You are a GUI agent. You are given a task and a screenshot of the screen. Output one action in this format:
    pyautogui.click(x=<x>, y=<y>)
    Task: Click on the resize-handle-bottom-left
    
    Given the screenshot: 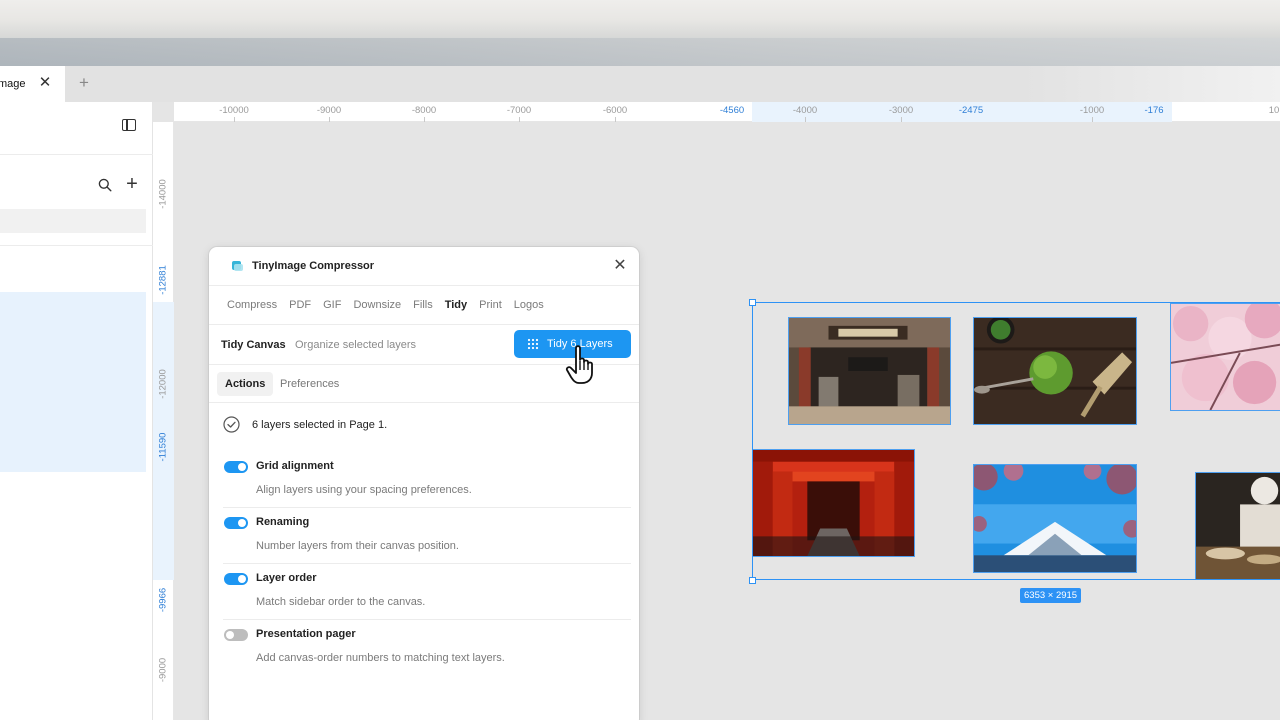 What is the action you would take?
    pyautogui.click(x=752, y=580)
    